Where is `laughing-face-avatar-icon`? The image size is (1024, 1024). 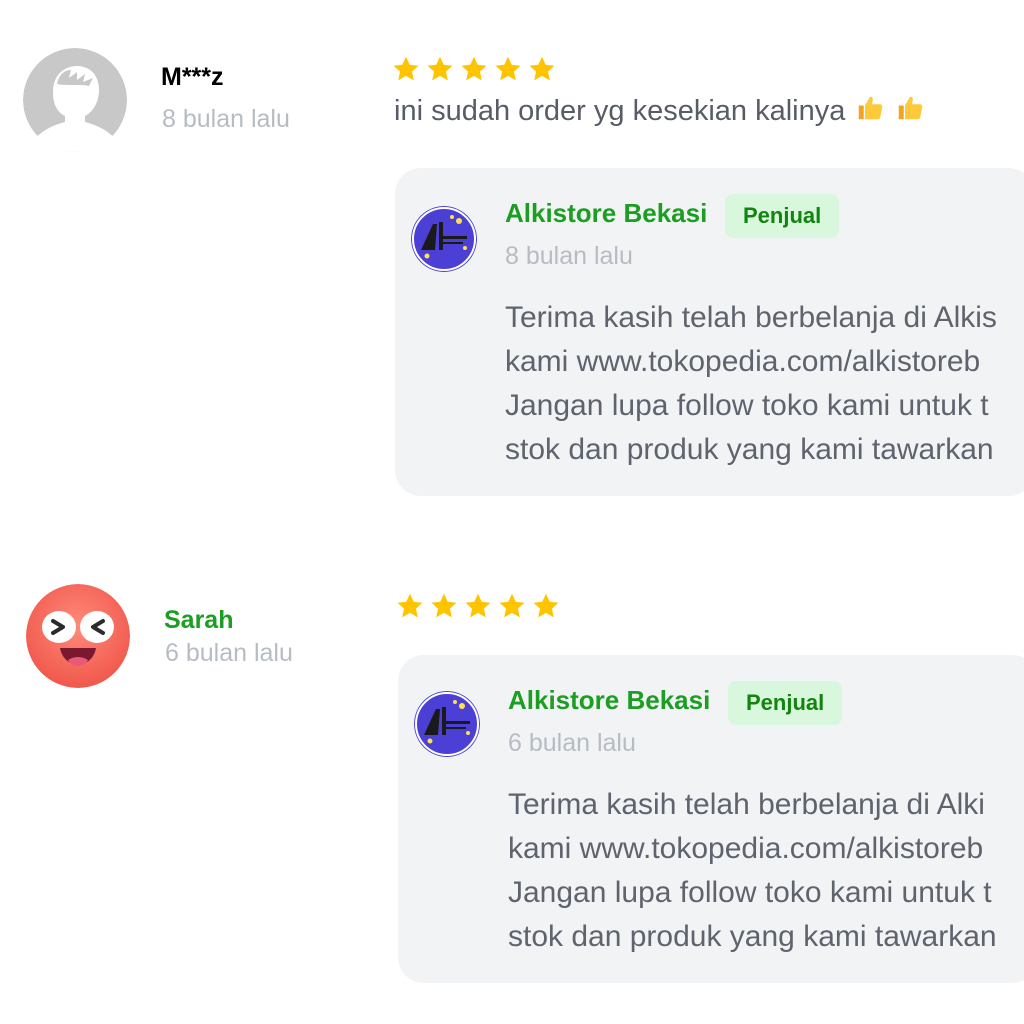
laughing-face-avatar-icon is located at coordinates (78, 636).